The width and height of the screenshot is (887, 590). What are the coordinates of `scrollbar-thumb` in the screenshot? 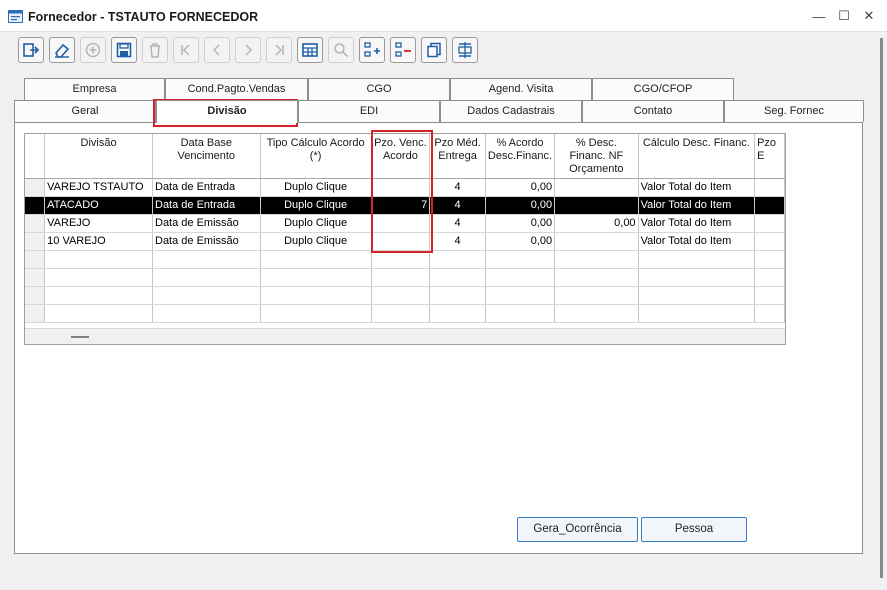 It's located at (80, 337).